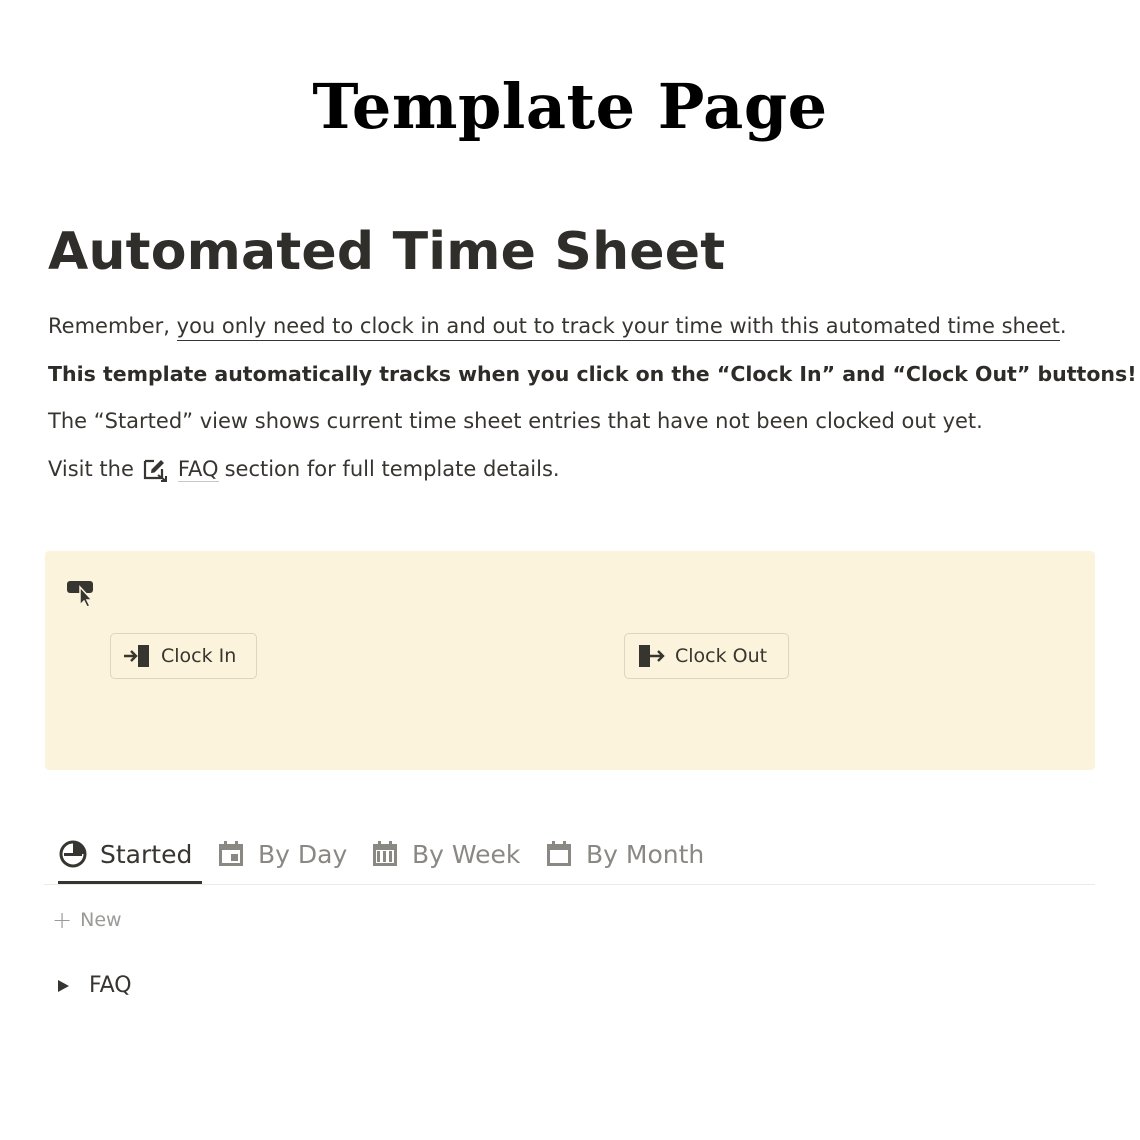 This screenshot has height=1140, width=1140. I want to click on sign-out-icon, so click(652, 656).